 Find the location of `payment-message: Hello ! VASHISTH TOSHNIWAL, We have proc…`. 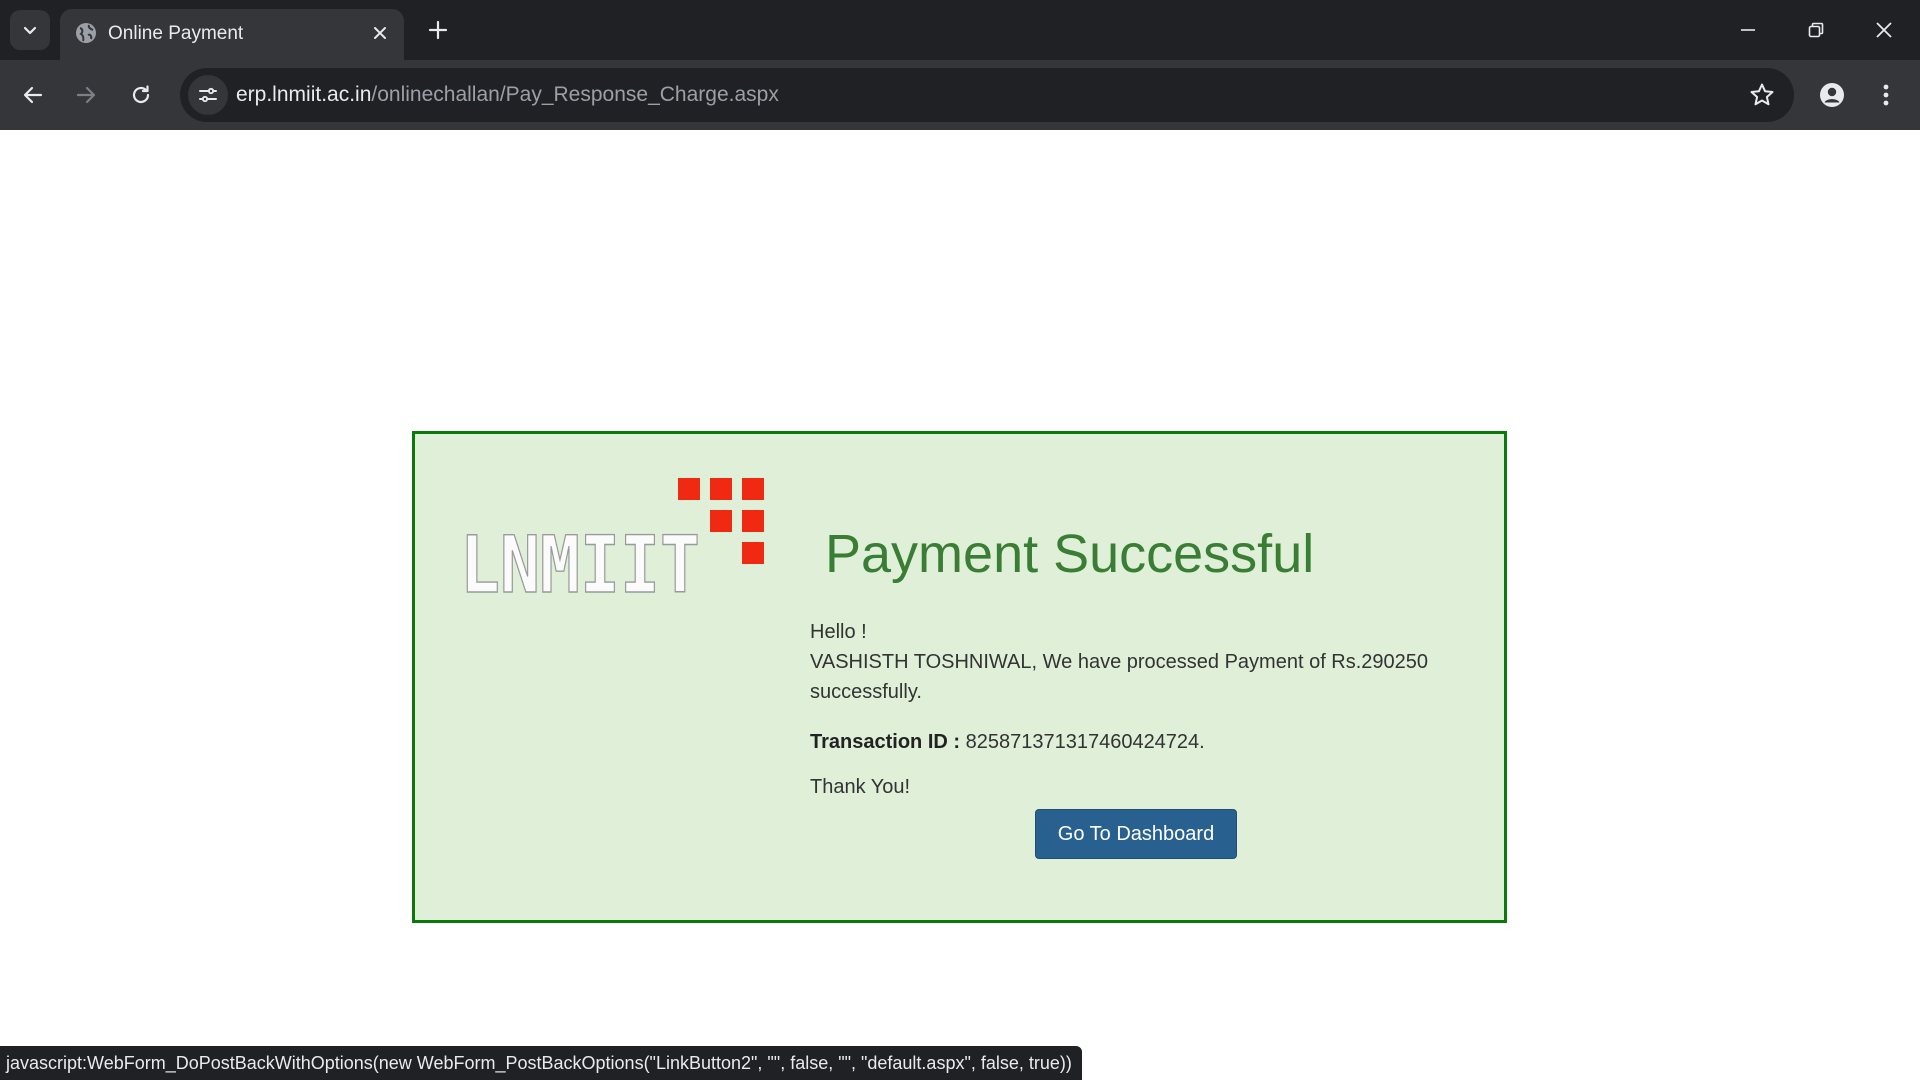

payment-message: Hello ! VASHISTH TOSHNIWAL, We have proc… is located at coordinates (1150, 662).